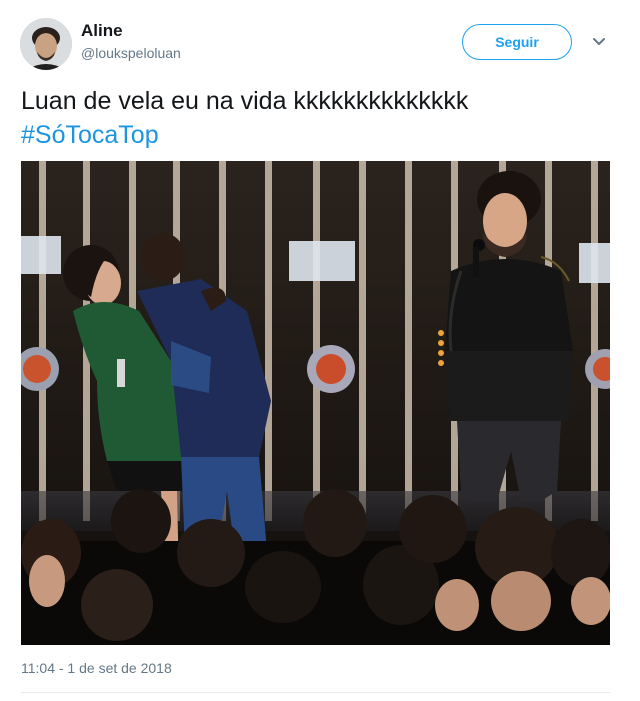  What do you see at coordinates (599, 42) in the screenshot?
I see `chevron-down-icon` at bounding box center [599, 42].